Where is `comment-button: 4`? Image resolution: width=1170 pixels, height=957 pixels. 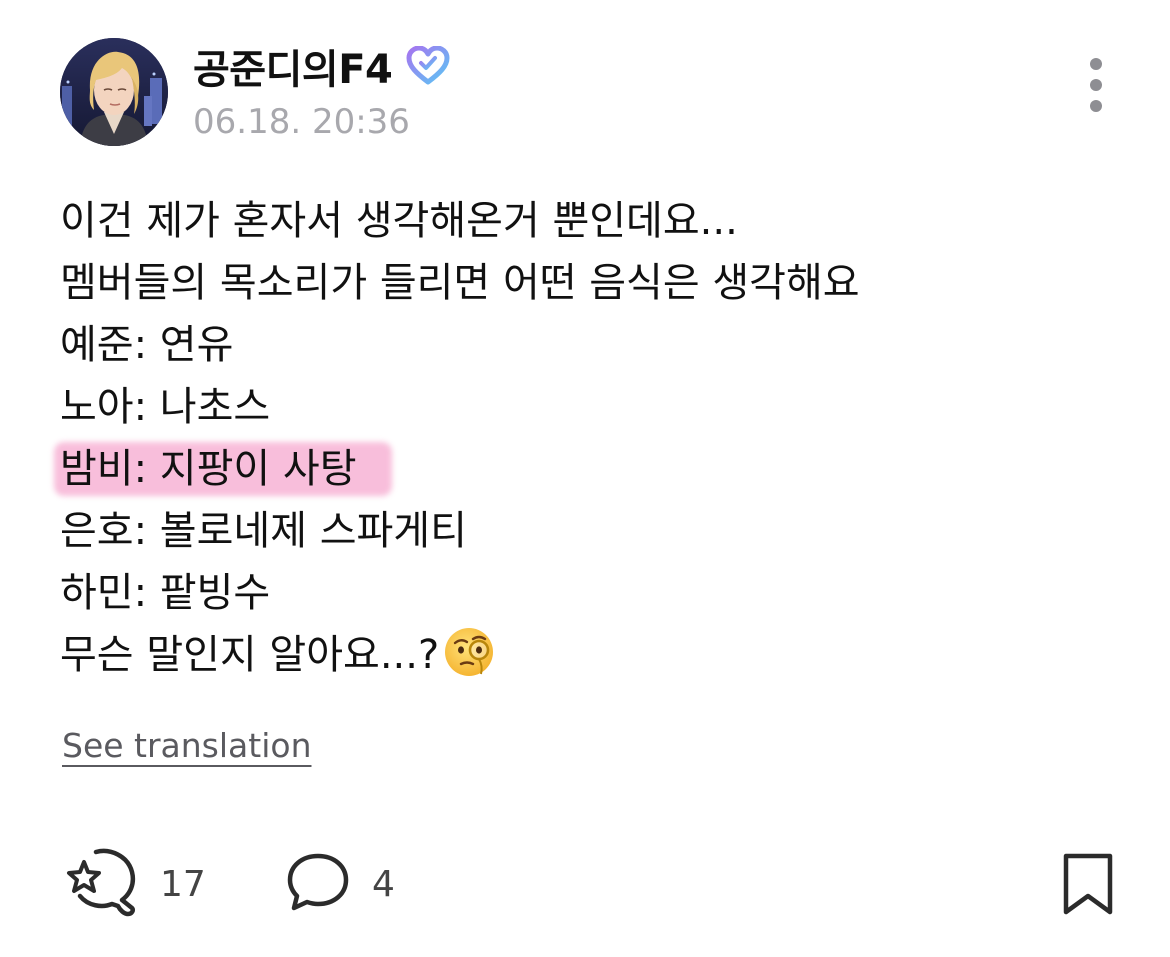
comment-button: 4 is located at coordinates (340, 884).